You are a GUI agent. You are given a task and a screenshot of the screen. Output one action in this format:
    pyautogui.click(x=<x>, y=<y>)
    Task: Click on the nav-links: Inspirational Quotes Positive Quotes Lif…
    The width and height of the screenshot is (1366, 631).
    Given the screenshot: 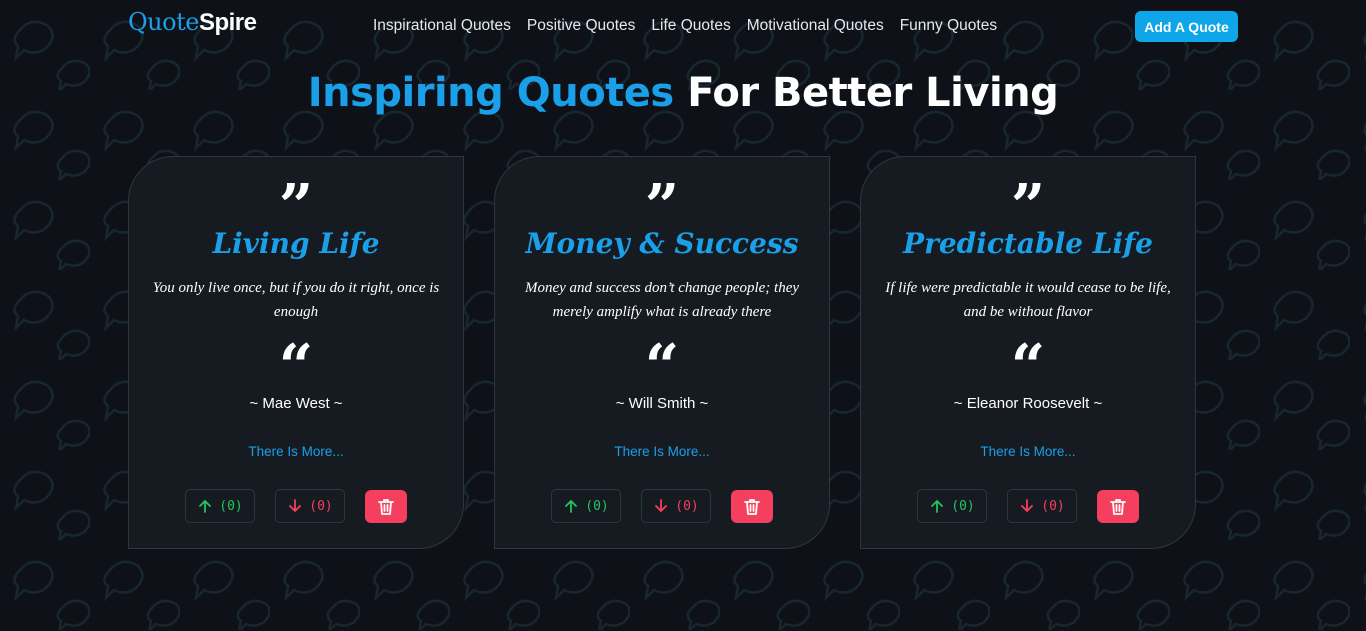 What is the action you would take?
    pyautogui.click(x=693, y=26)
    